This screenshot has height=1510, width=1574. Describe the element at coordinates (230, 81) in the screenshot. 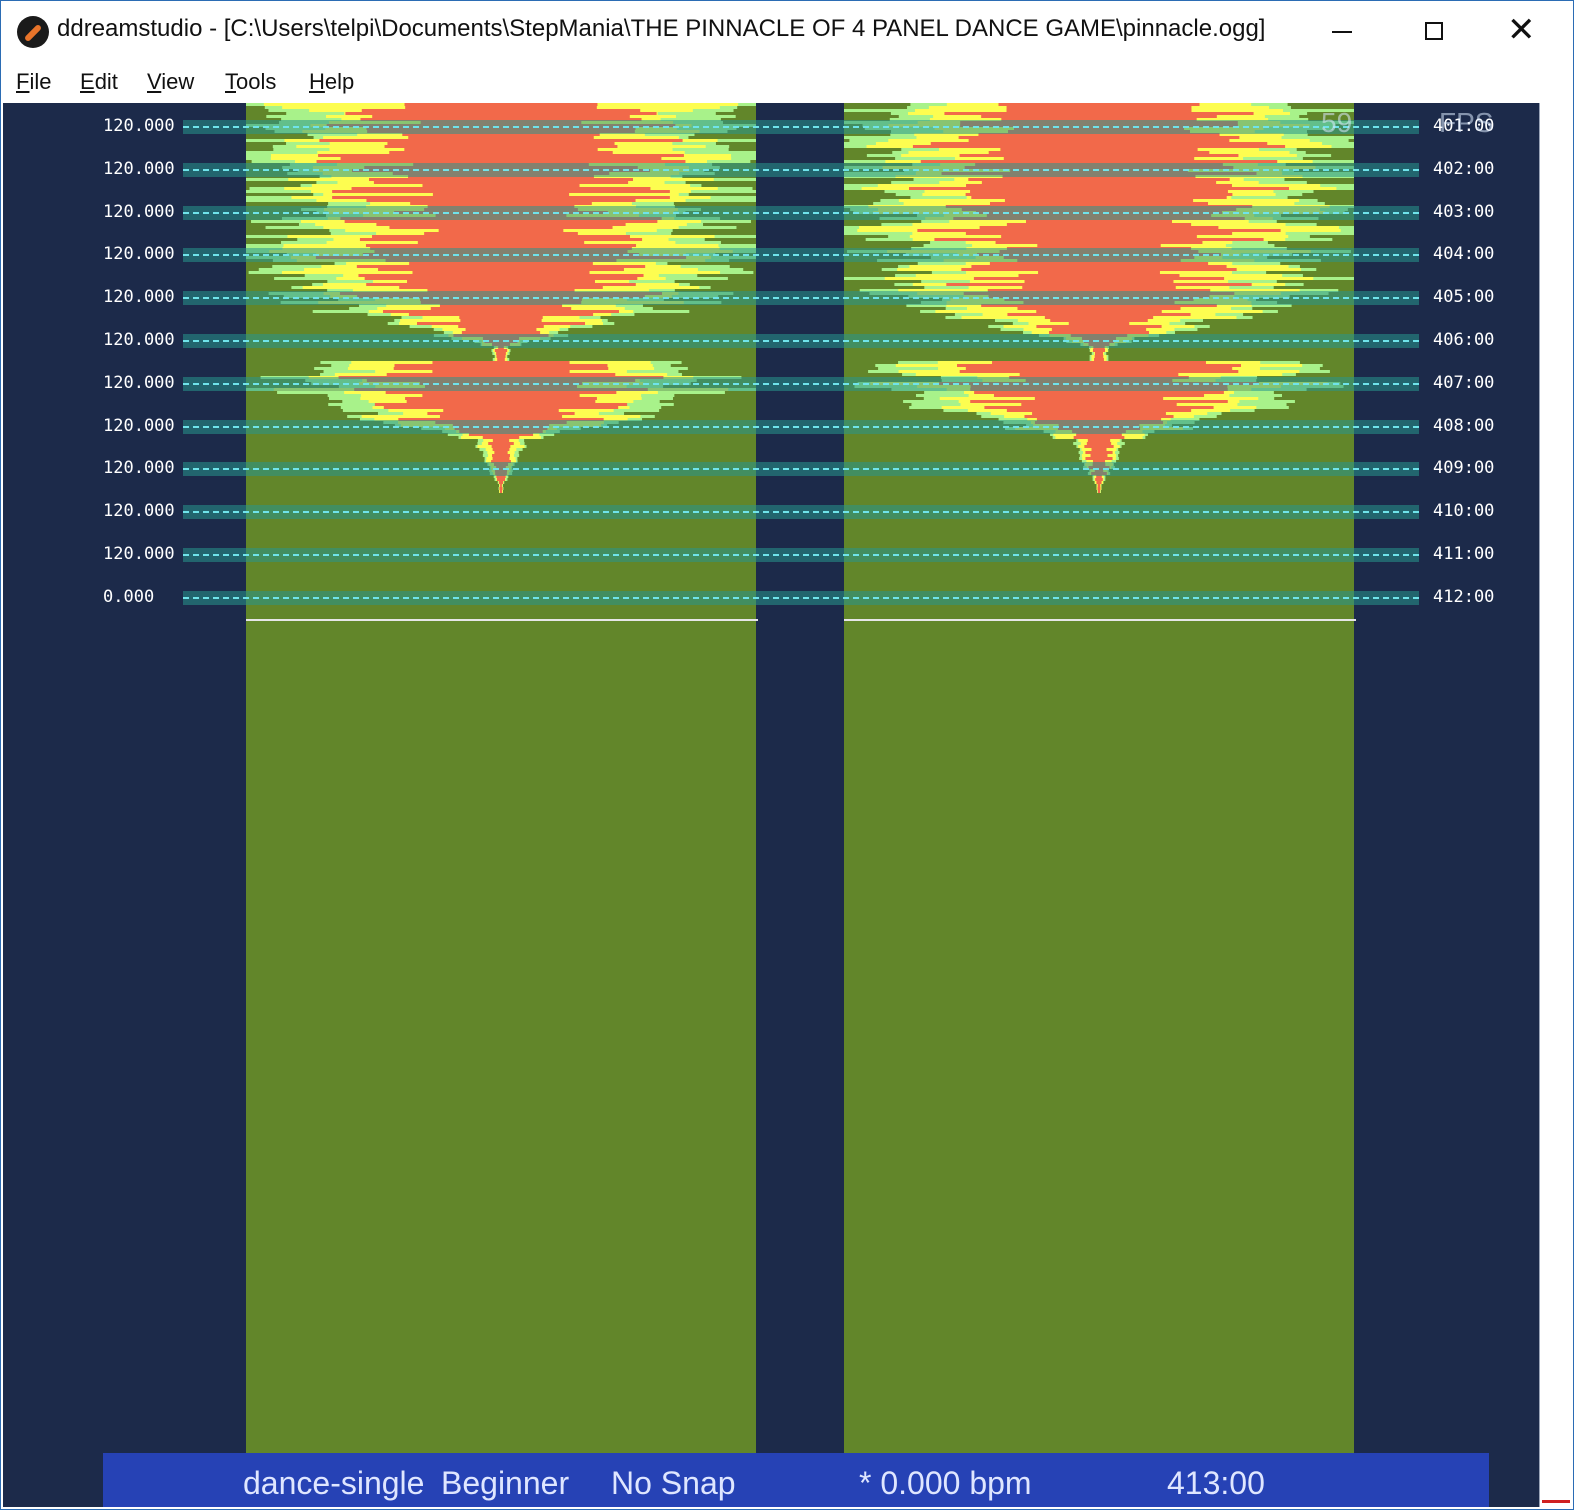

I see `menu-tools-mnemonic: T` at that location.